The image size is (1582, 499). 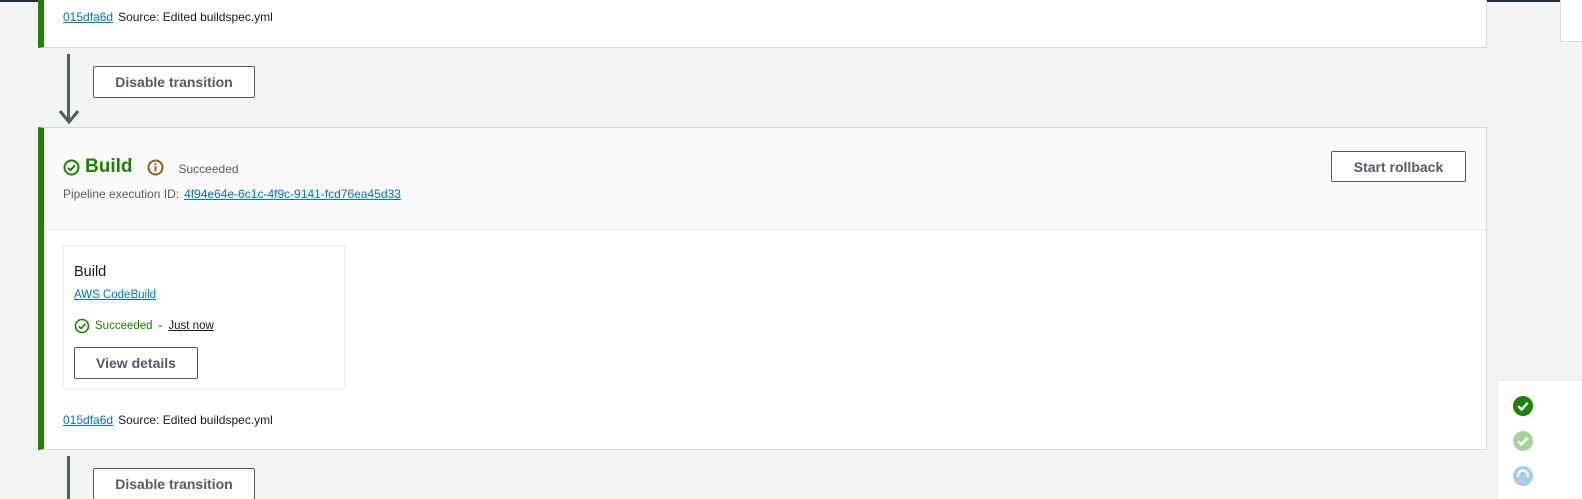 I want to click on check-circle-light-icon, so click(x=1523, y=441).